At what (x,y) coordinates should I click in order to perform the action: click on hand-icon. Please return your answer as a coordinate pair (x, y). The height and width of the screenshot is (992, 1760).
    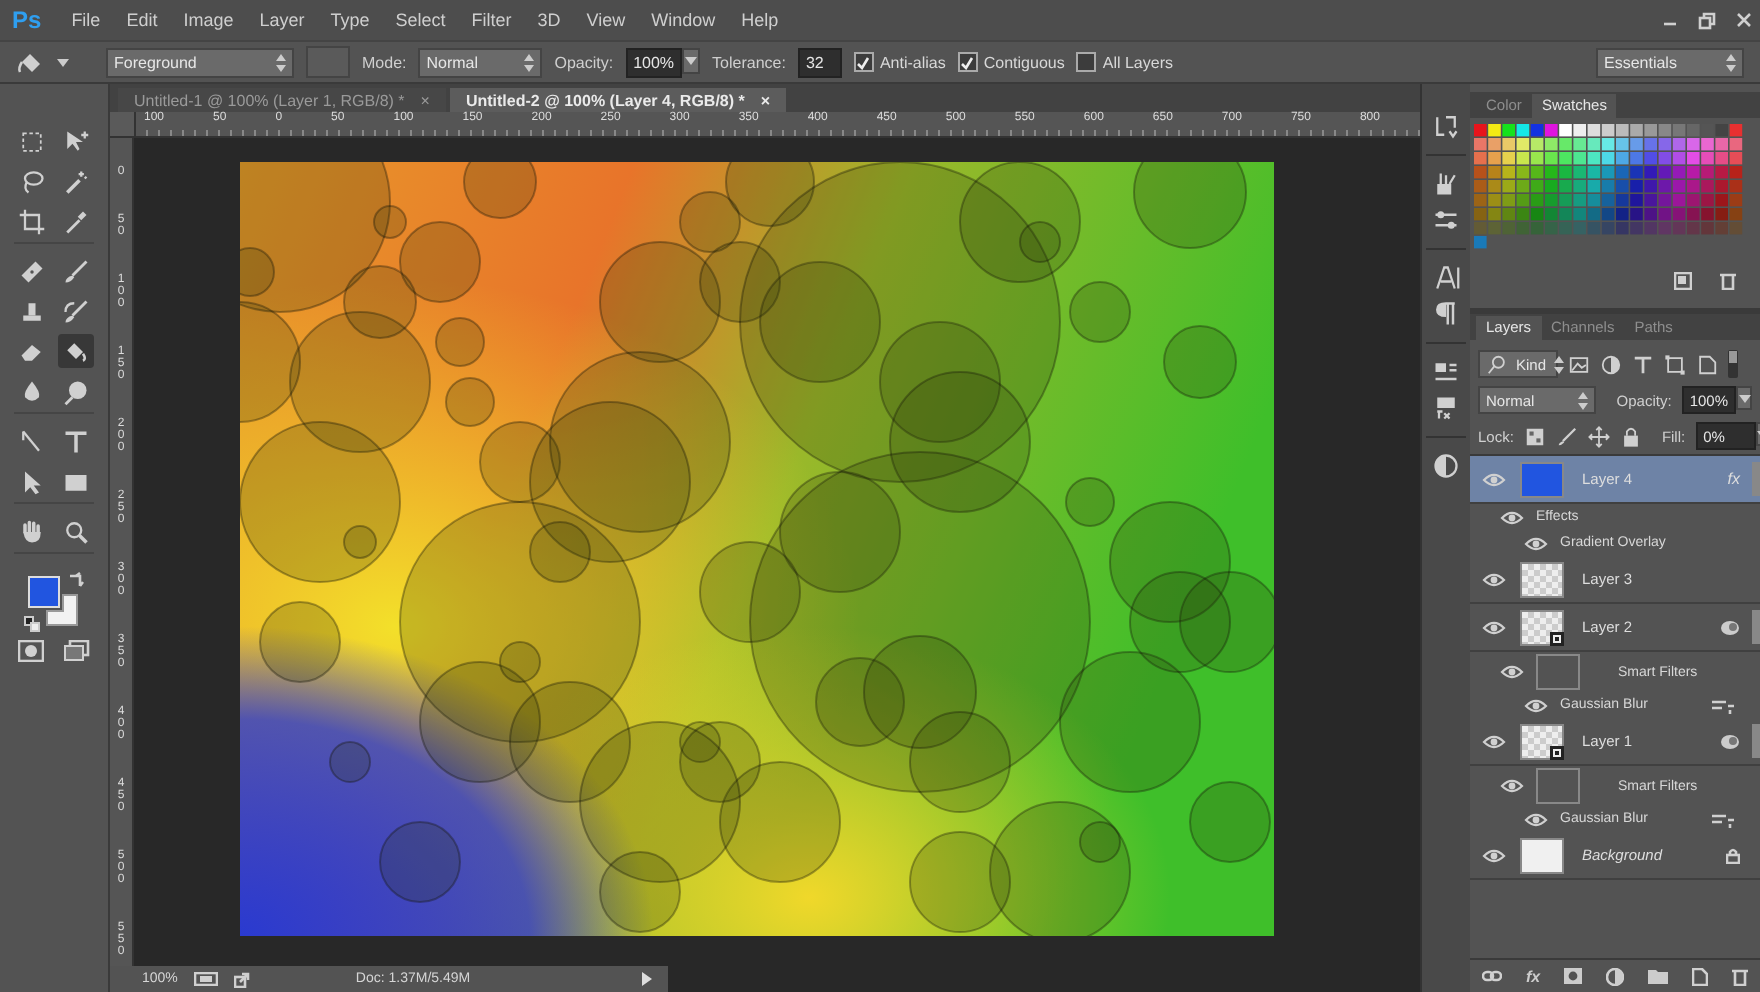
    Looking at the image, I should click on (32, 531).